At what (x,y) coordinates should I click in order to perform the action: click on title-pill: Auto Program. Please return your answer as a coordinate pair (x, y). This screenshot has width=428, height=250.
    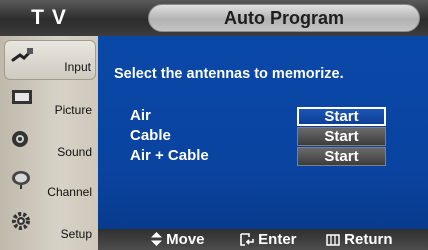
    Looking at the image, I should click on (284, 18).